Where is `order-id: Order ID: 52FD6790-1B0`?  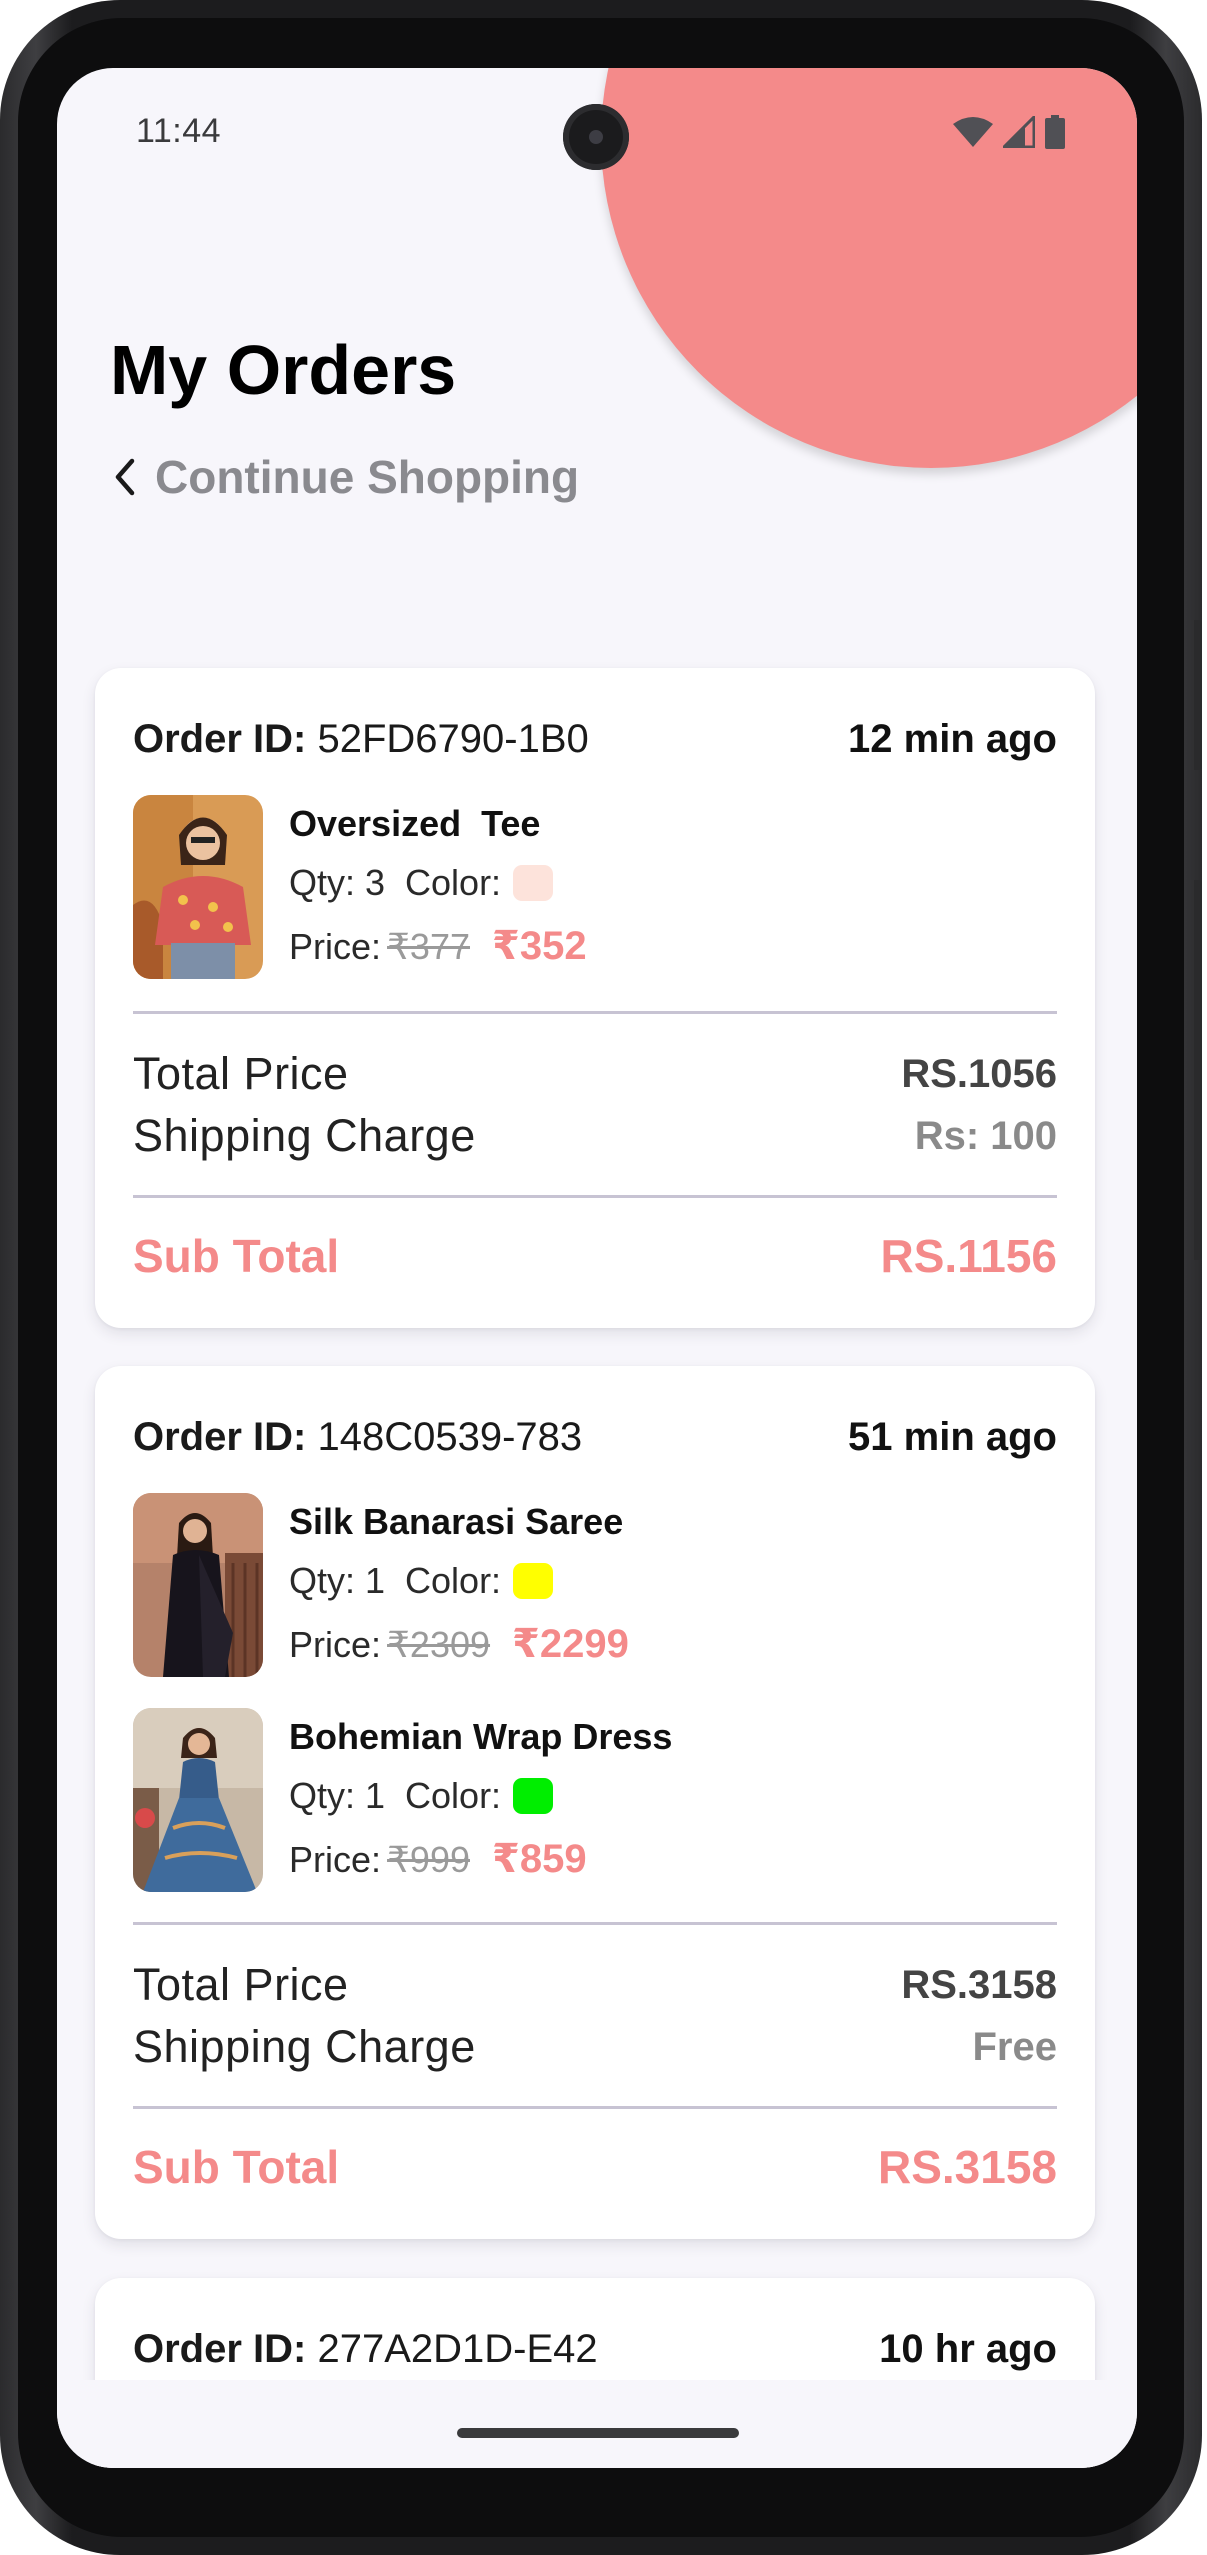 order-id: Order ID: 52FD6790-1B0 is located at coordinates (361, 739).